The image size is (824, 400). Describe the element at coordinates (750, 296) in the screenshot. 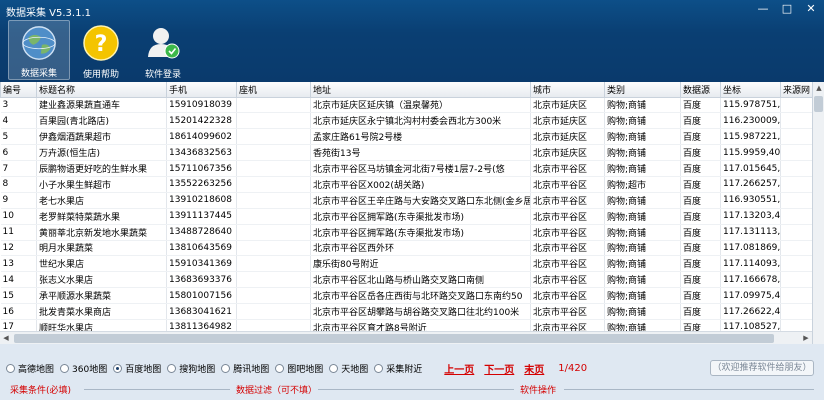

I see `table-cell: 117.09975,40.` at that location.